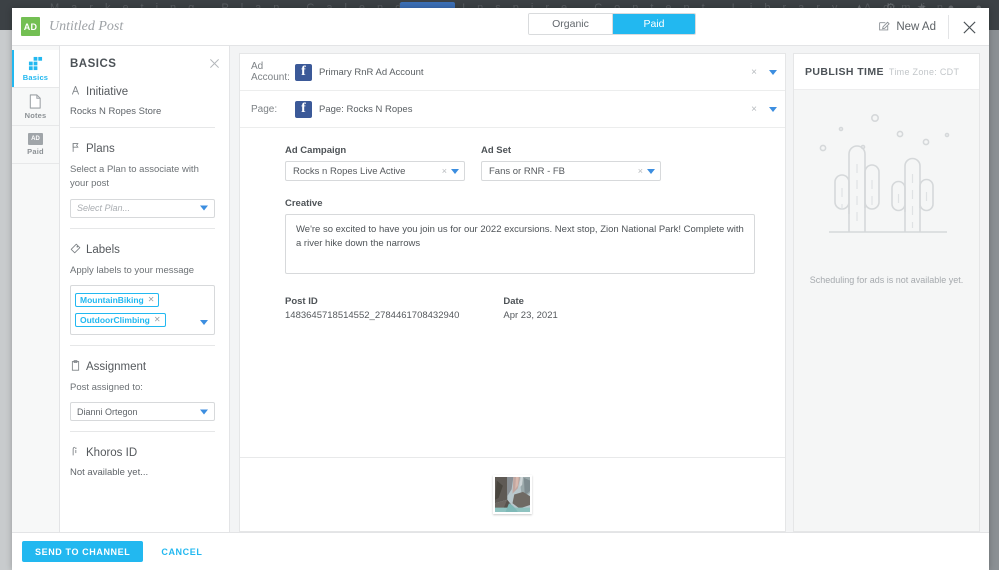  I want to click on date-value: Apr 23, 2021, so click(530, 315).